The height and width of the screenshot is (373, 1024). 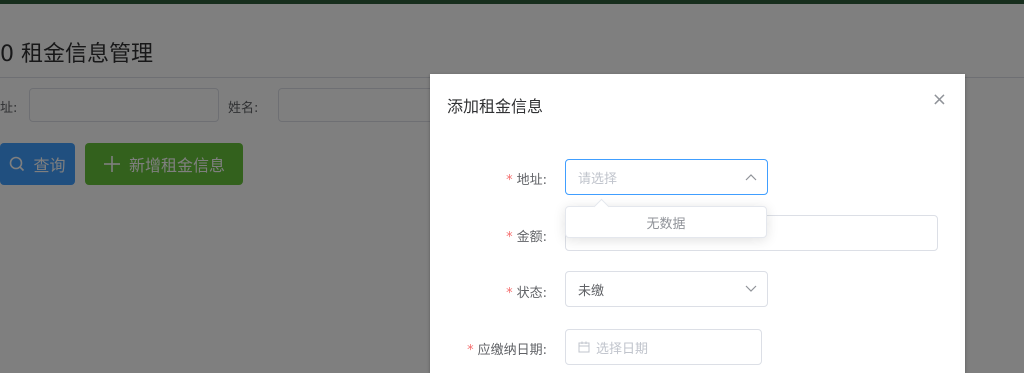 I want to click on address-label: * 地址:, so click(x=526, y=180).